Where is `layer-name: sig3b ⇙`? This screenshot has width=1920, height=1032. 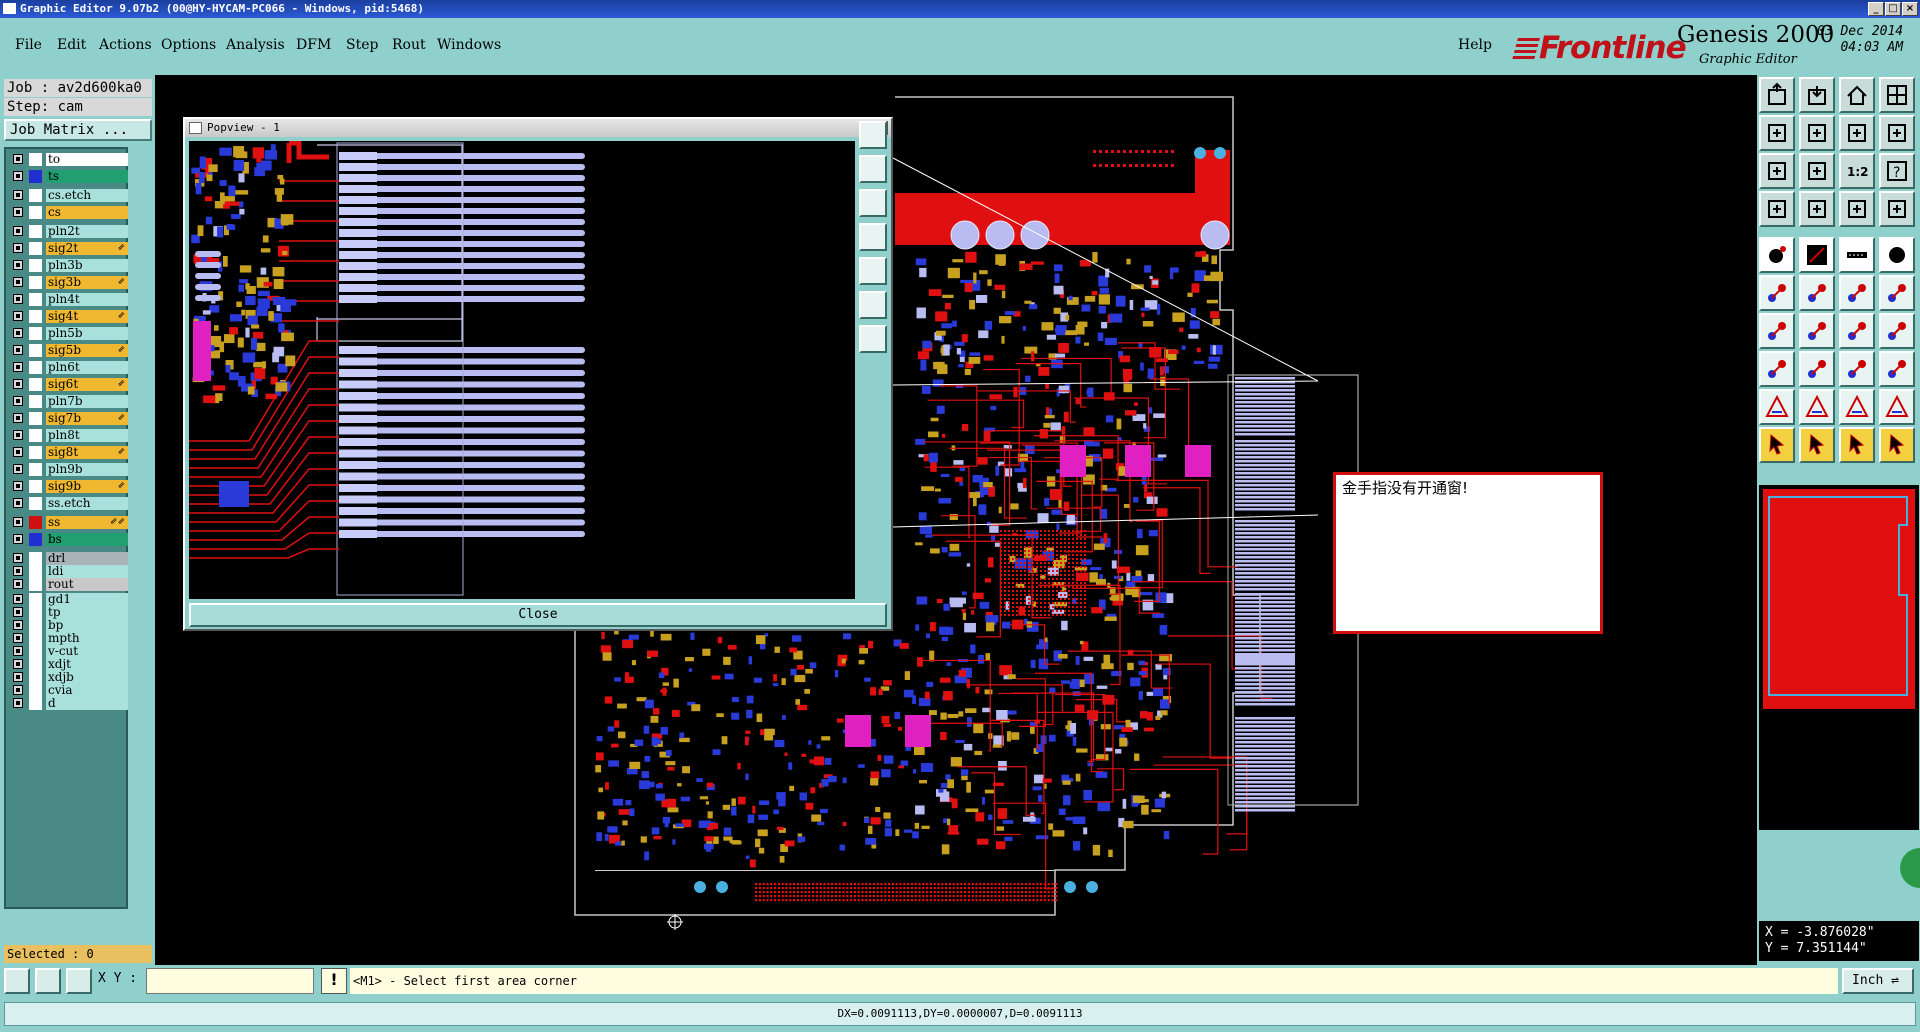 layer-name: sig3b ⇙ is located at coordinates (87, 282).